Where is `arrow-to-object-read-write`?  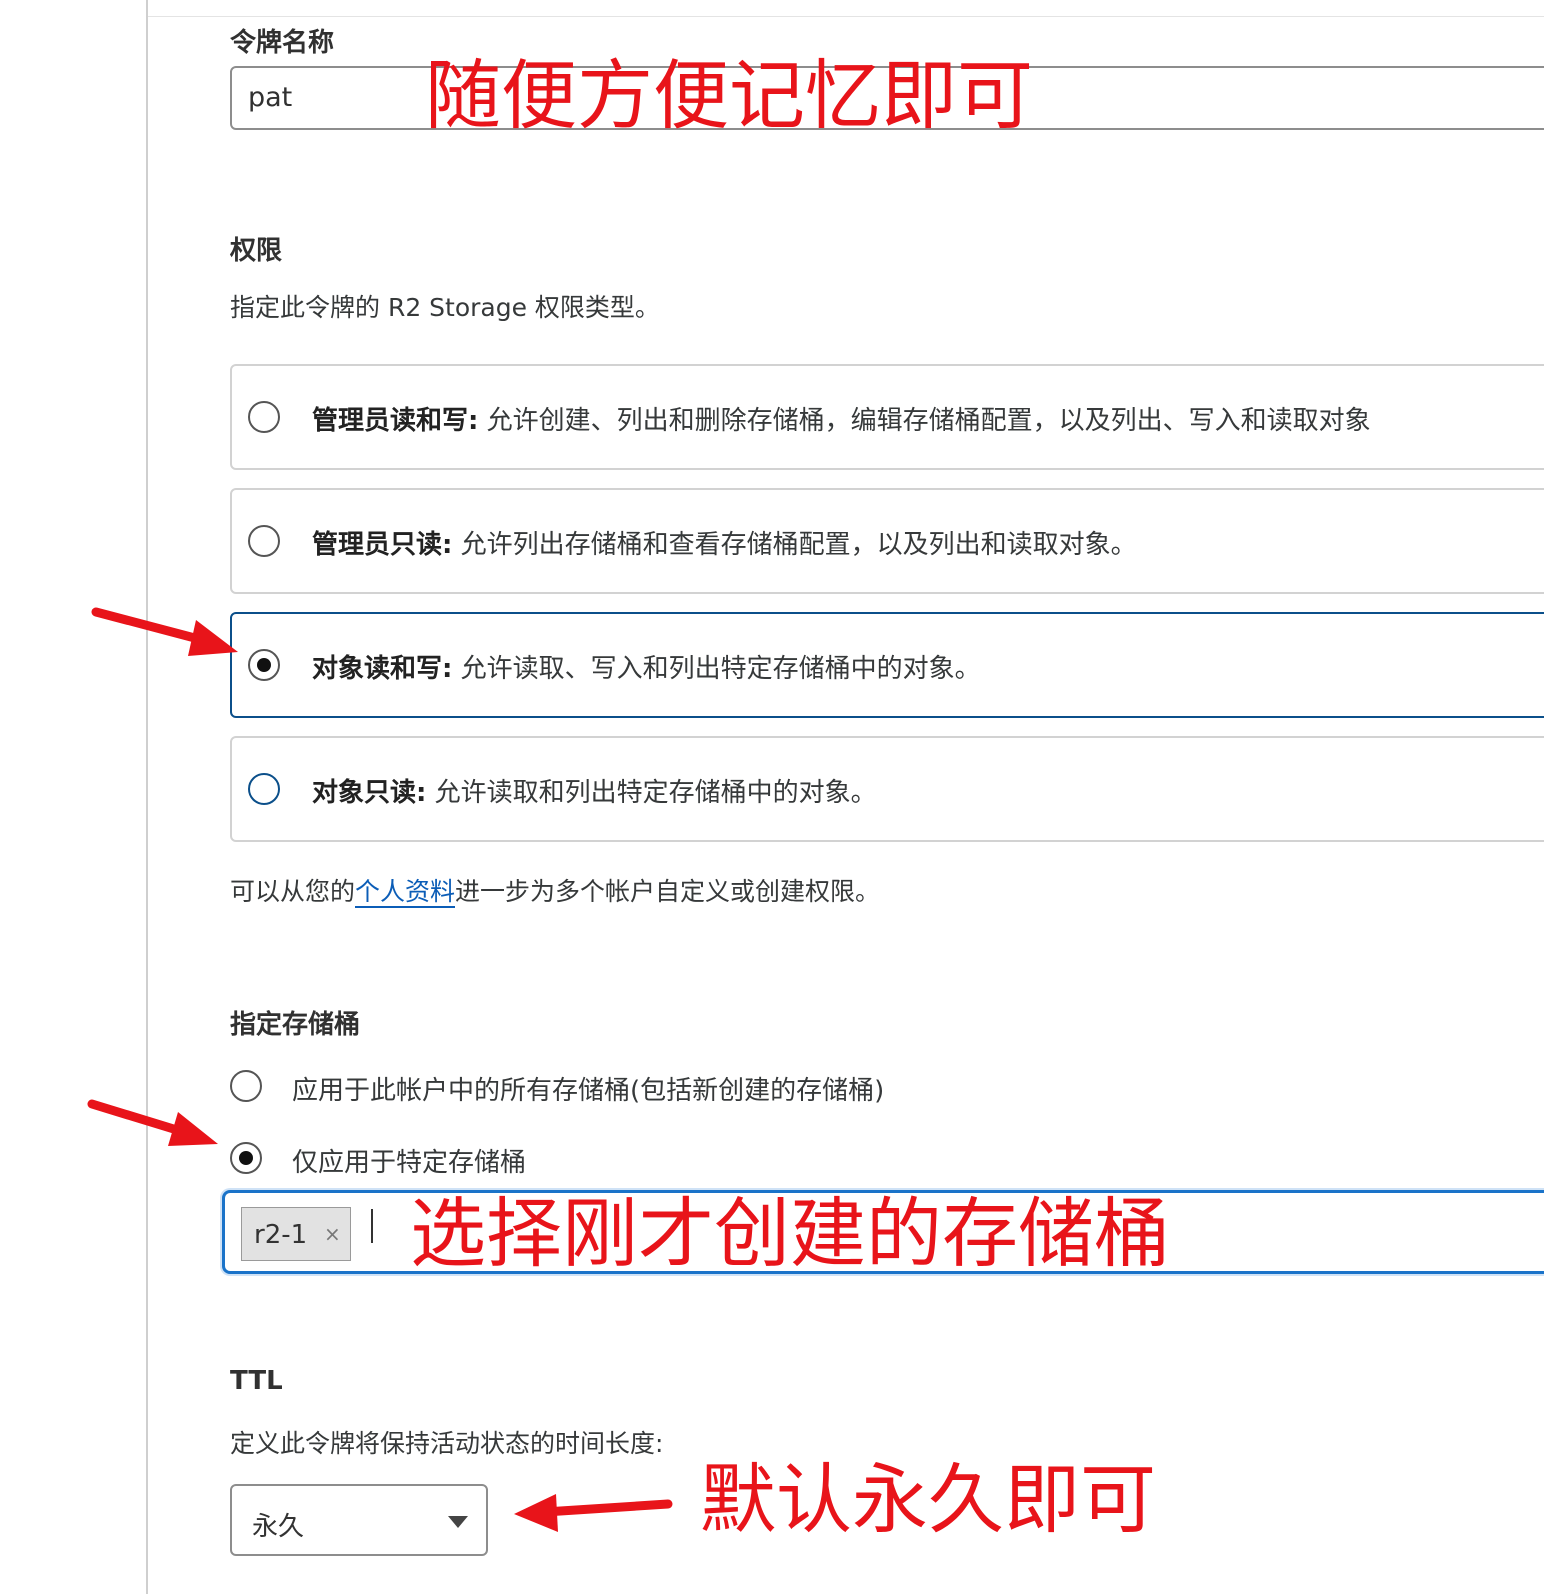
arrow-to-object-read-write is located at coordinates (164, 631).